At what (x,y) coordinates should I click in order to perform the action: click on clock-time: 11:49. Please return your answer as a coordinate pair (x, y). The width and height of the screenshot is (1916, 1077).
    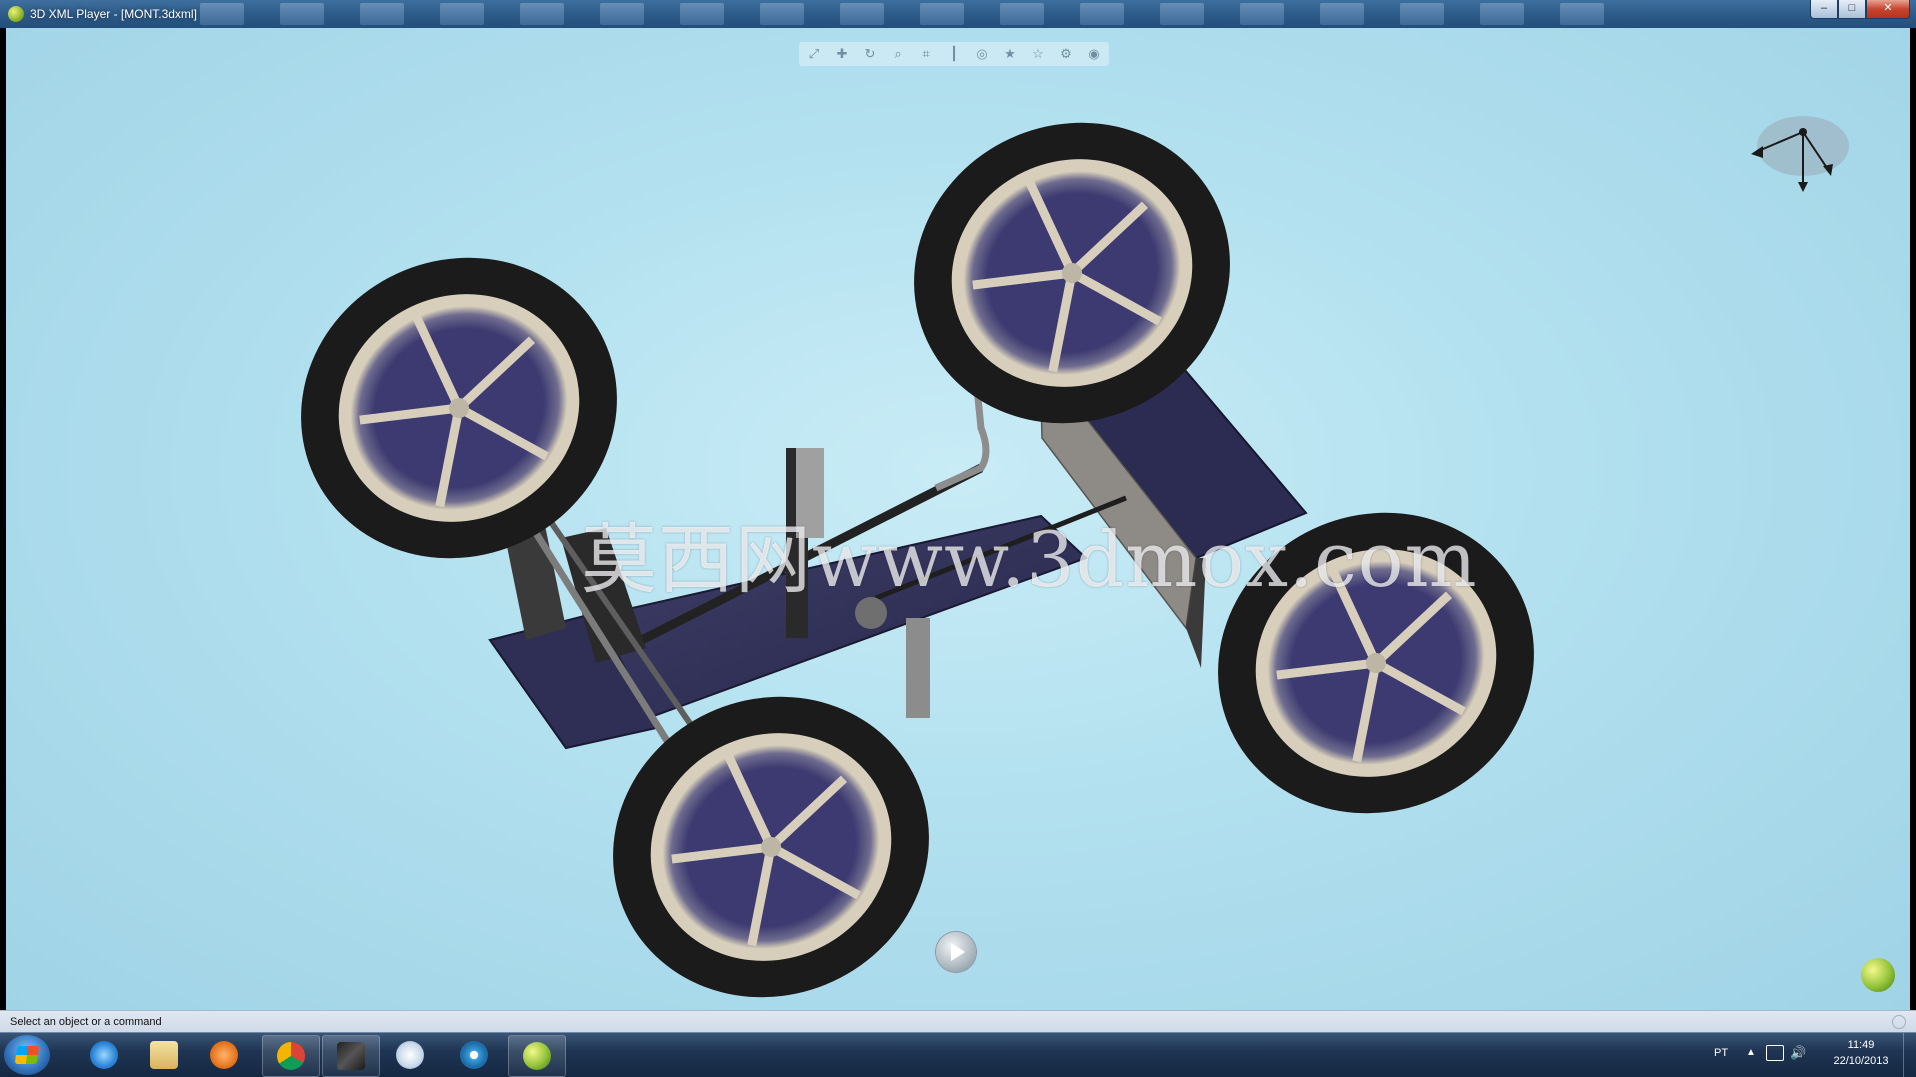
    Looking at the image, I should click on (1861, 1045).